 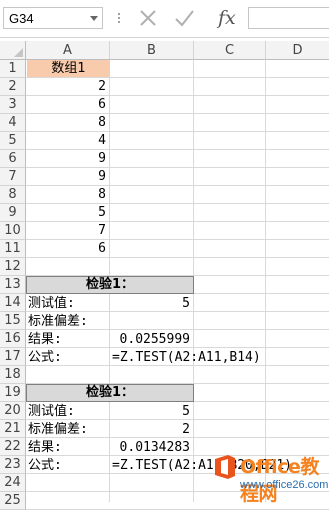 I want to click on row-header: 22, so click(x=13, y=447).